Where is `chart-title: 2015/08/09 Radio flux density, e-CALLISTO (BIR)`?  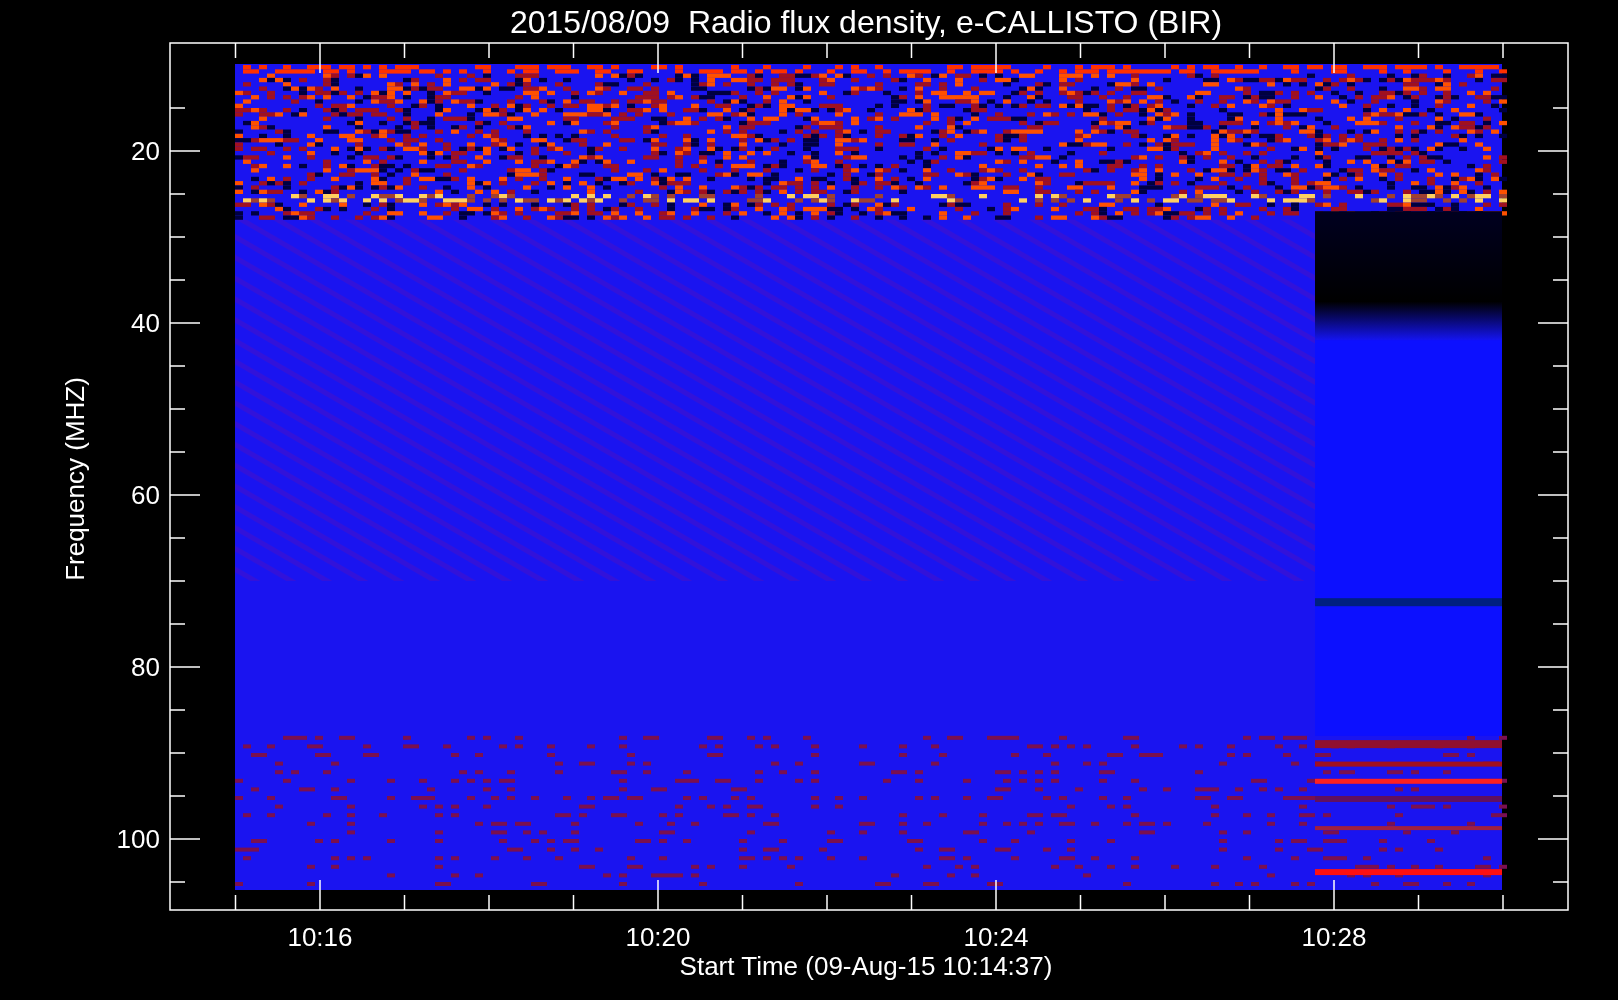 chart-title: 2015/08/09 Radio flux density, e-CALLISTO (BIR) is located at coordinates (866, 22).